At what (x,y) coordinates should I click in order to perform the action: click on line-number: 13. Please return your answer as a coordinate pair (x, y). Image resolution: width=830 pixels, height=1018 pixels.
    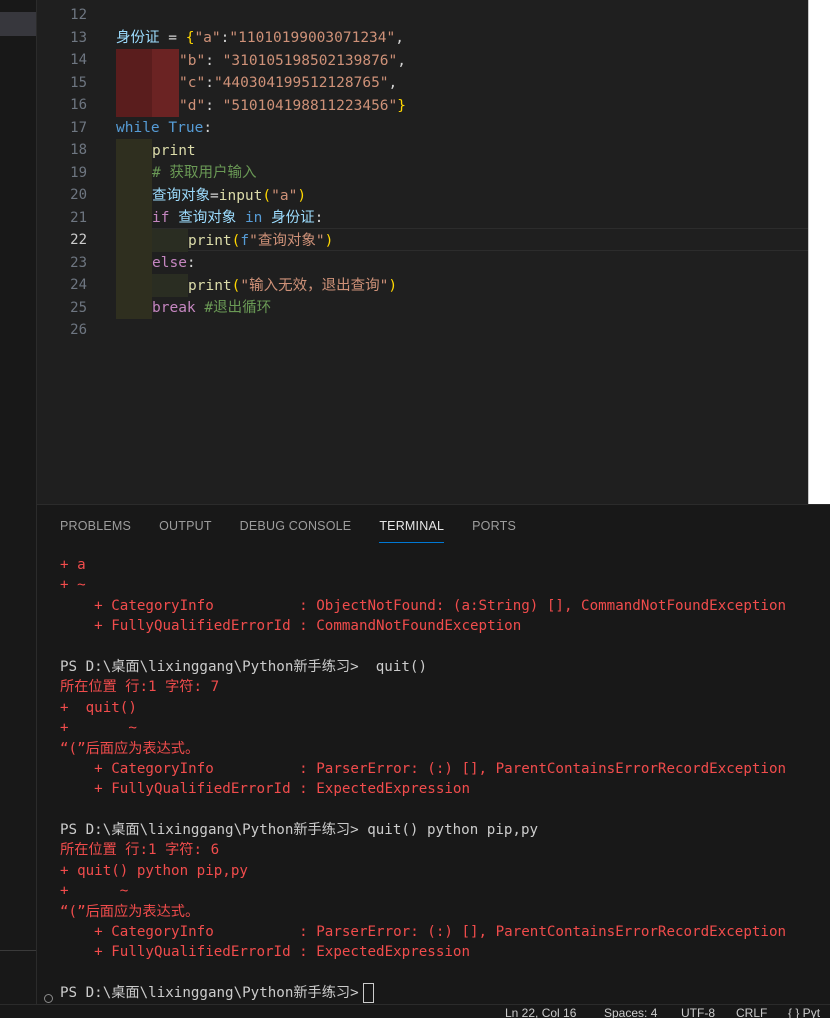
    Looking at the image, I should click on (78, 37).